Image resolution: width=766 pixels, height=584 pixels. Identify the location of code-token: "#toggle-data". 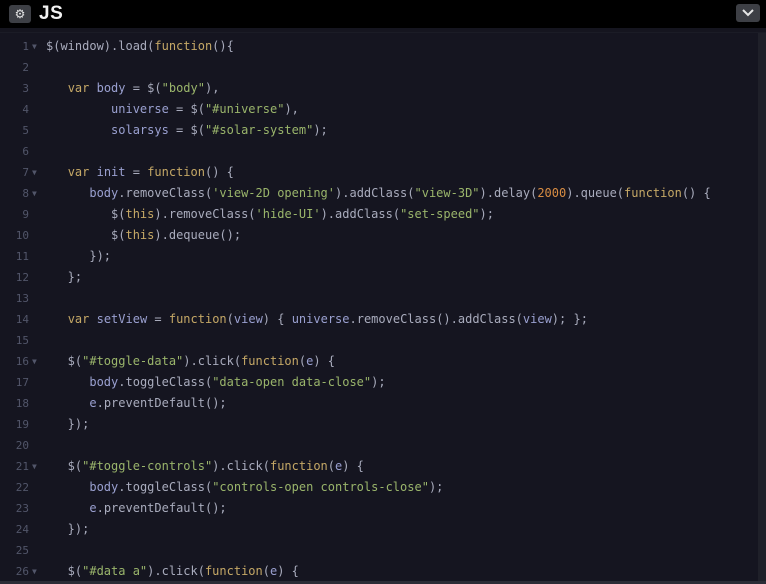
(133, 361).